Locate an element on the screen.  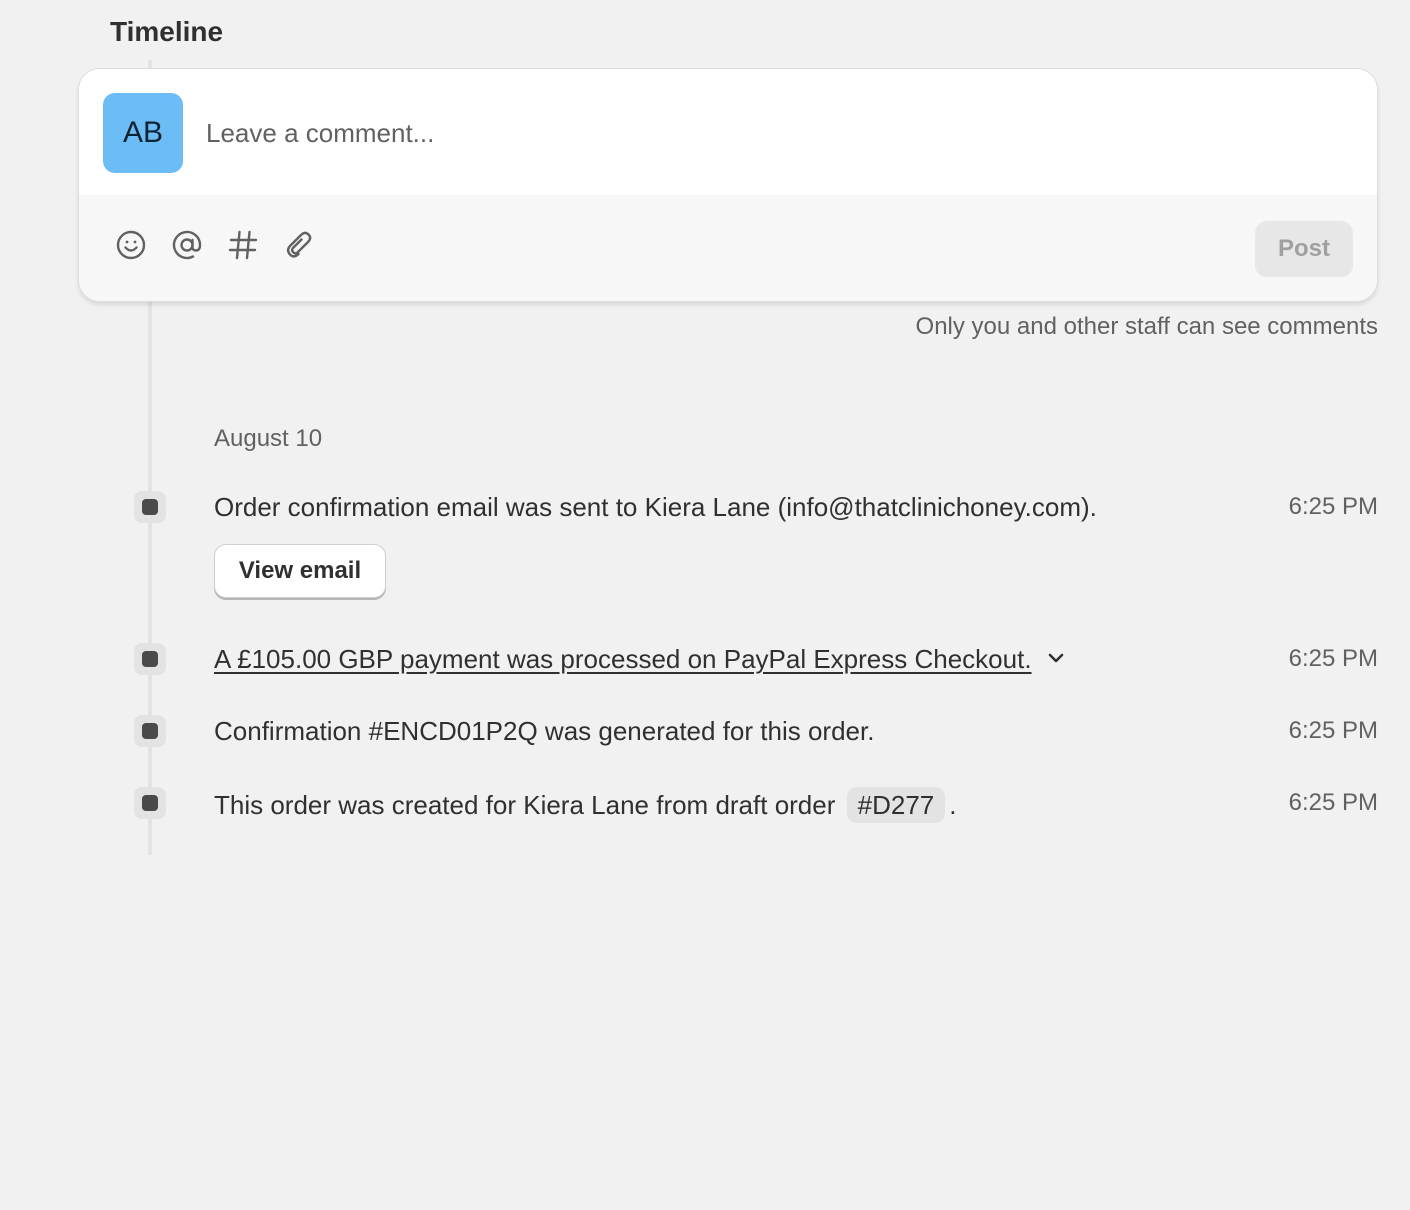
hashtag-icon is located at coordinates (243, 245).